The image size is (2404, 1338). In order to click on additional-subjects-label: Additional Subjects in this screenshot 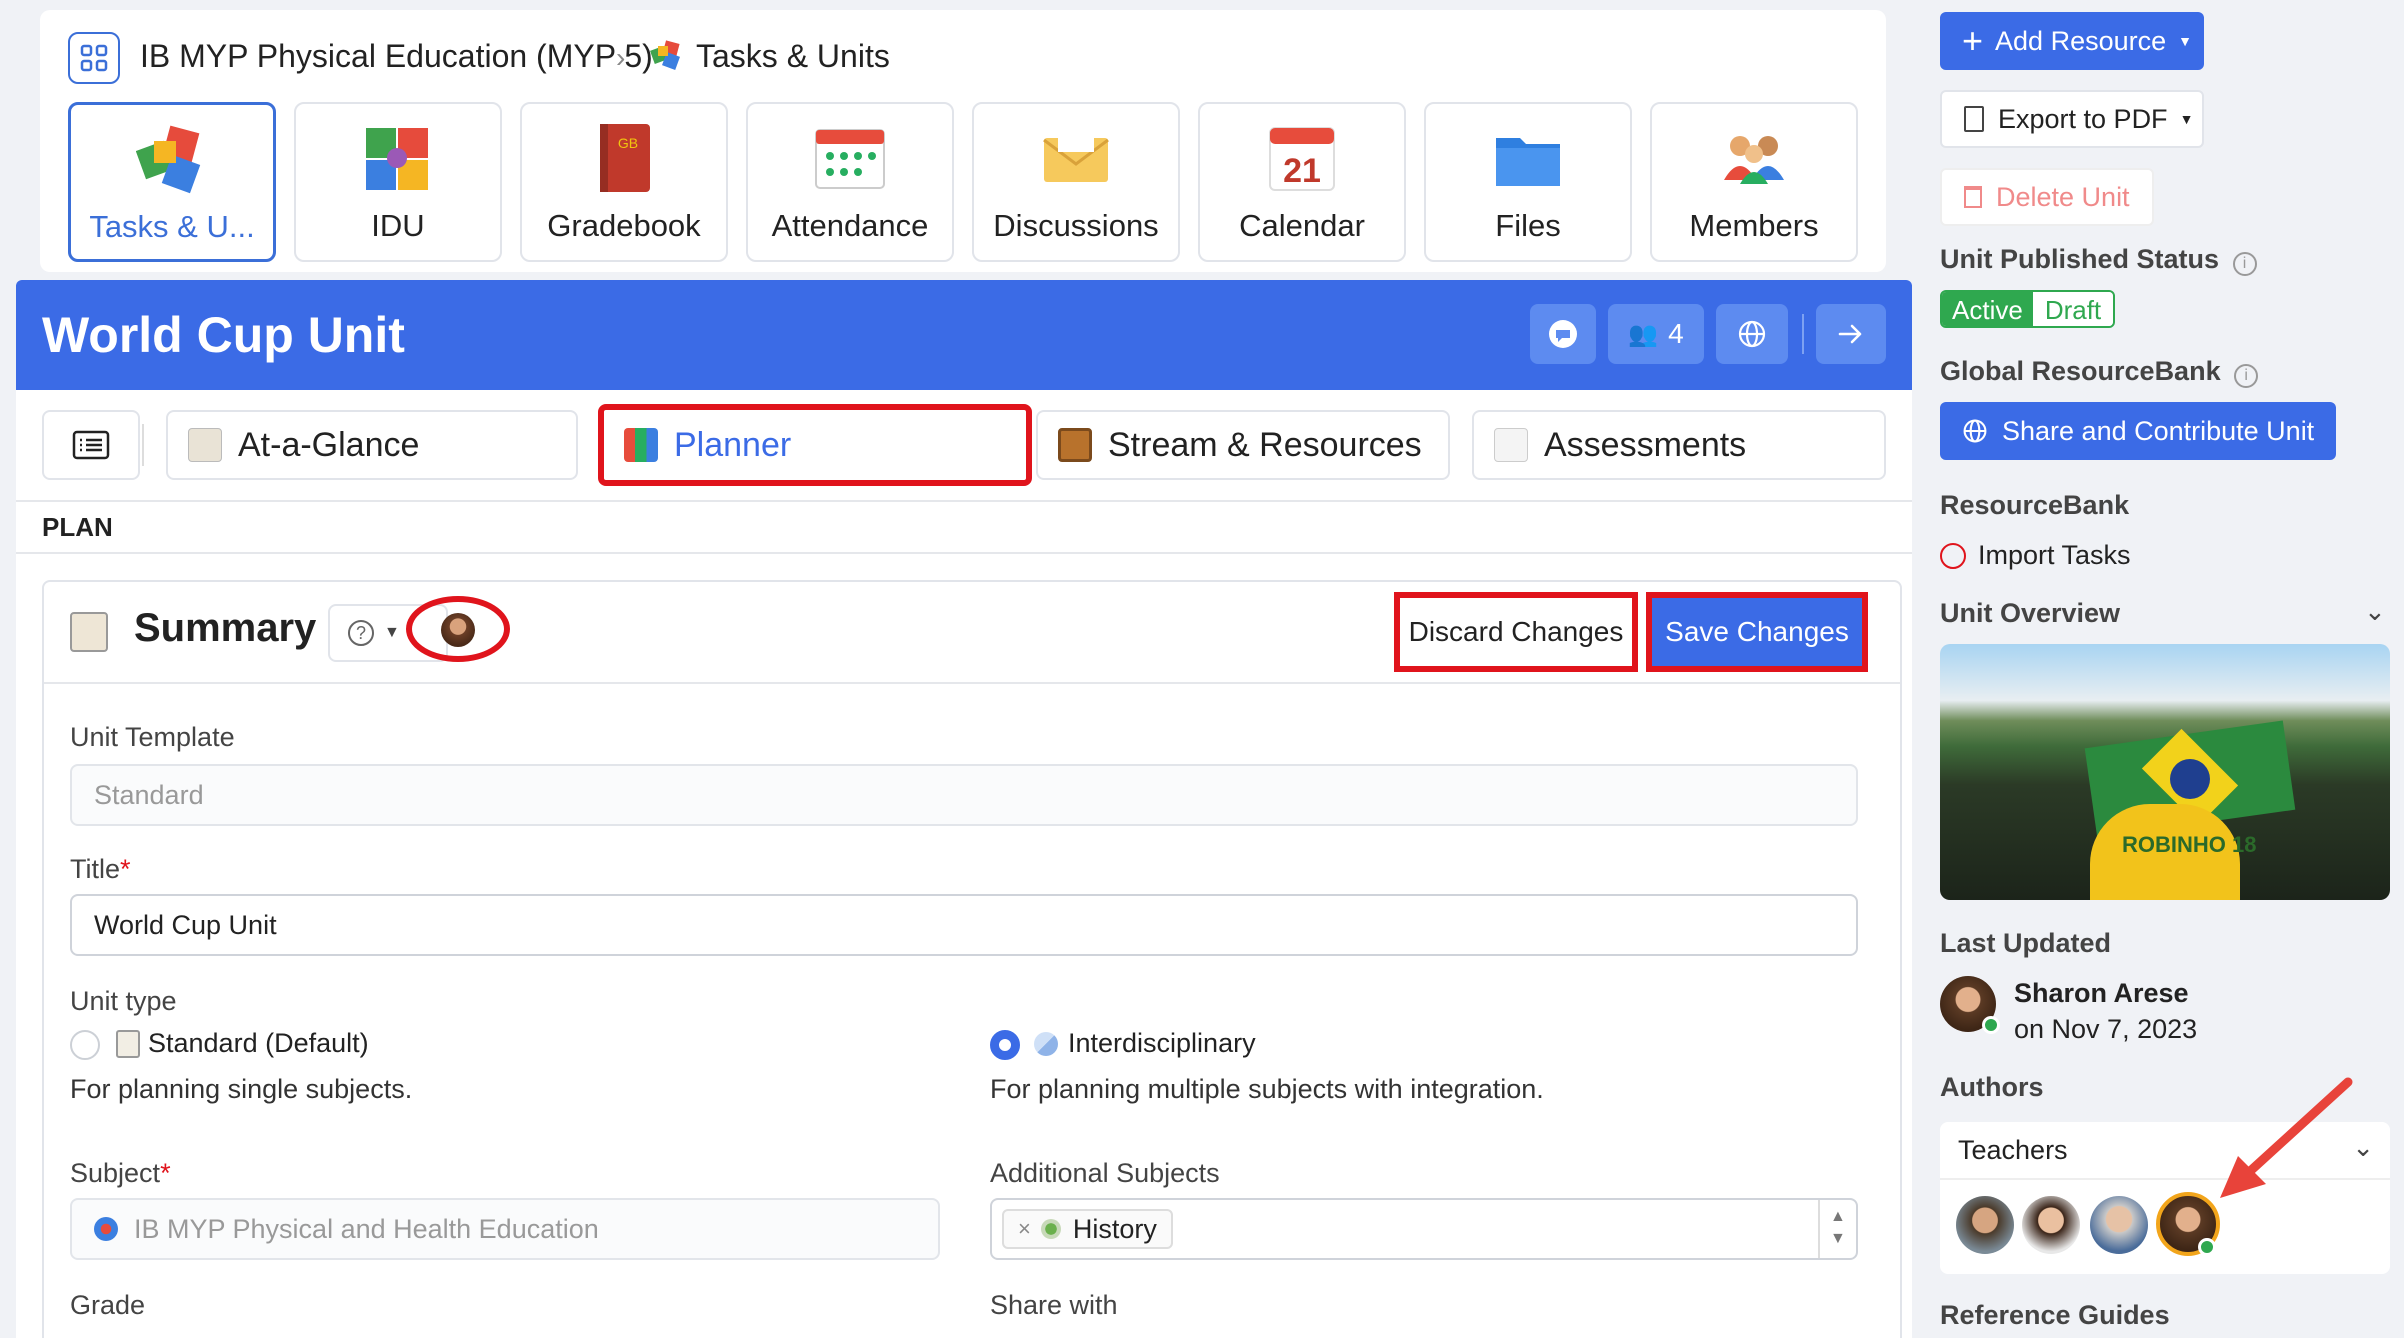, I will do `click(1105, 1173)`.